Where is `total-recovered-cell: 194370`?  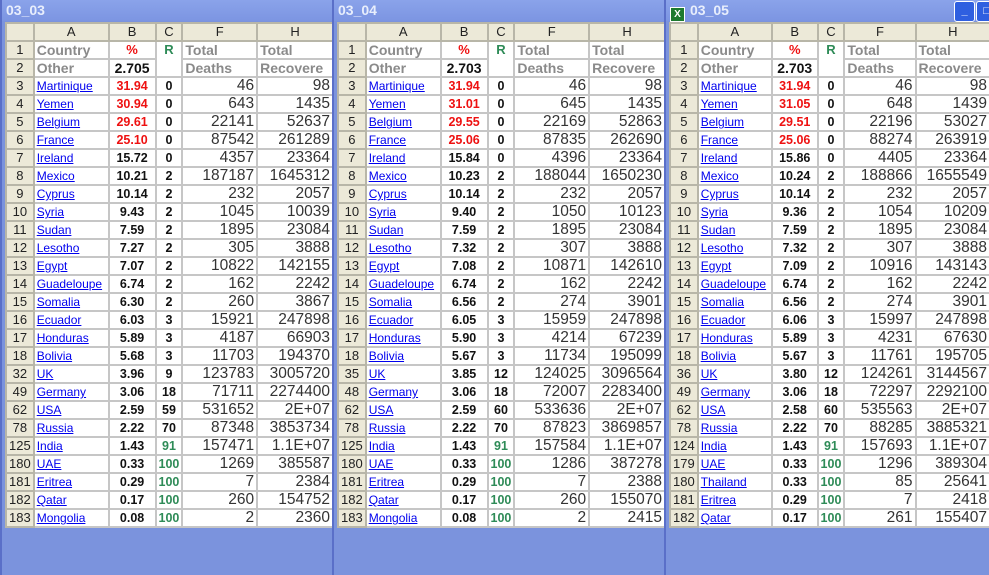 total-recovered-cell: 194370 is located at coordinates (295, 356).